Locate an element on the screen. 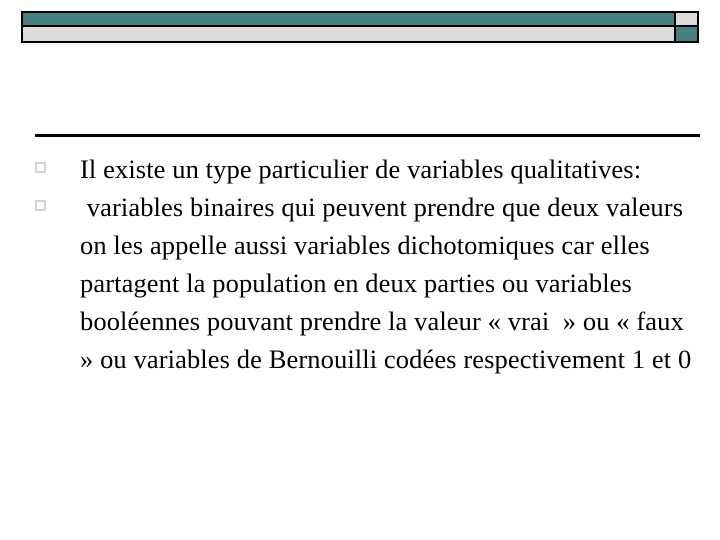  header-bar-grid is located at coordinates (360, 27).